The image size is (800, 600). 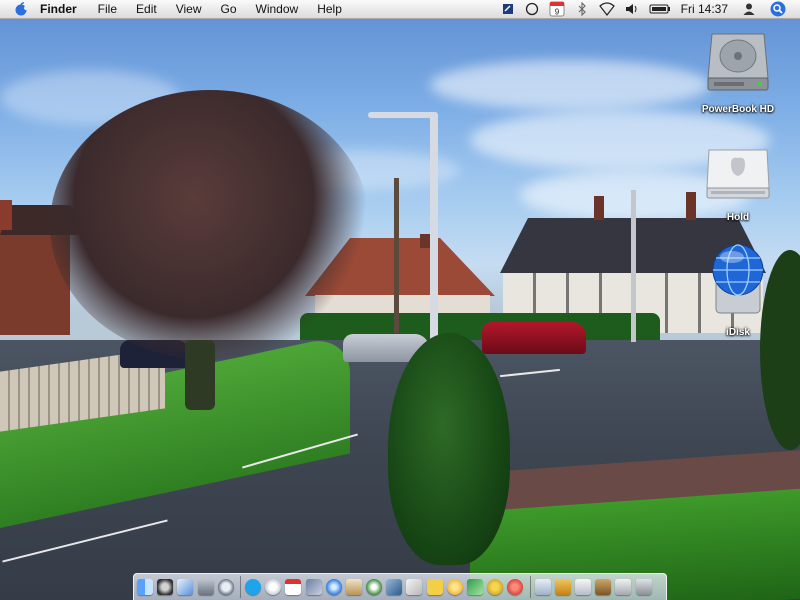 I want to click on menu-help: Help, so click(x=329, y=9).